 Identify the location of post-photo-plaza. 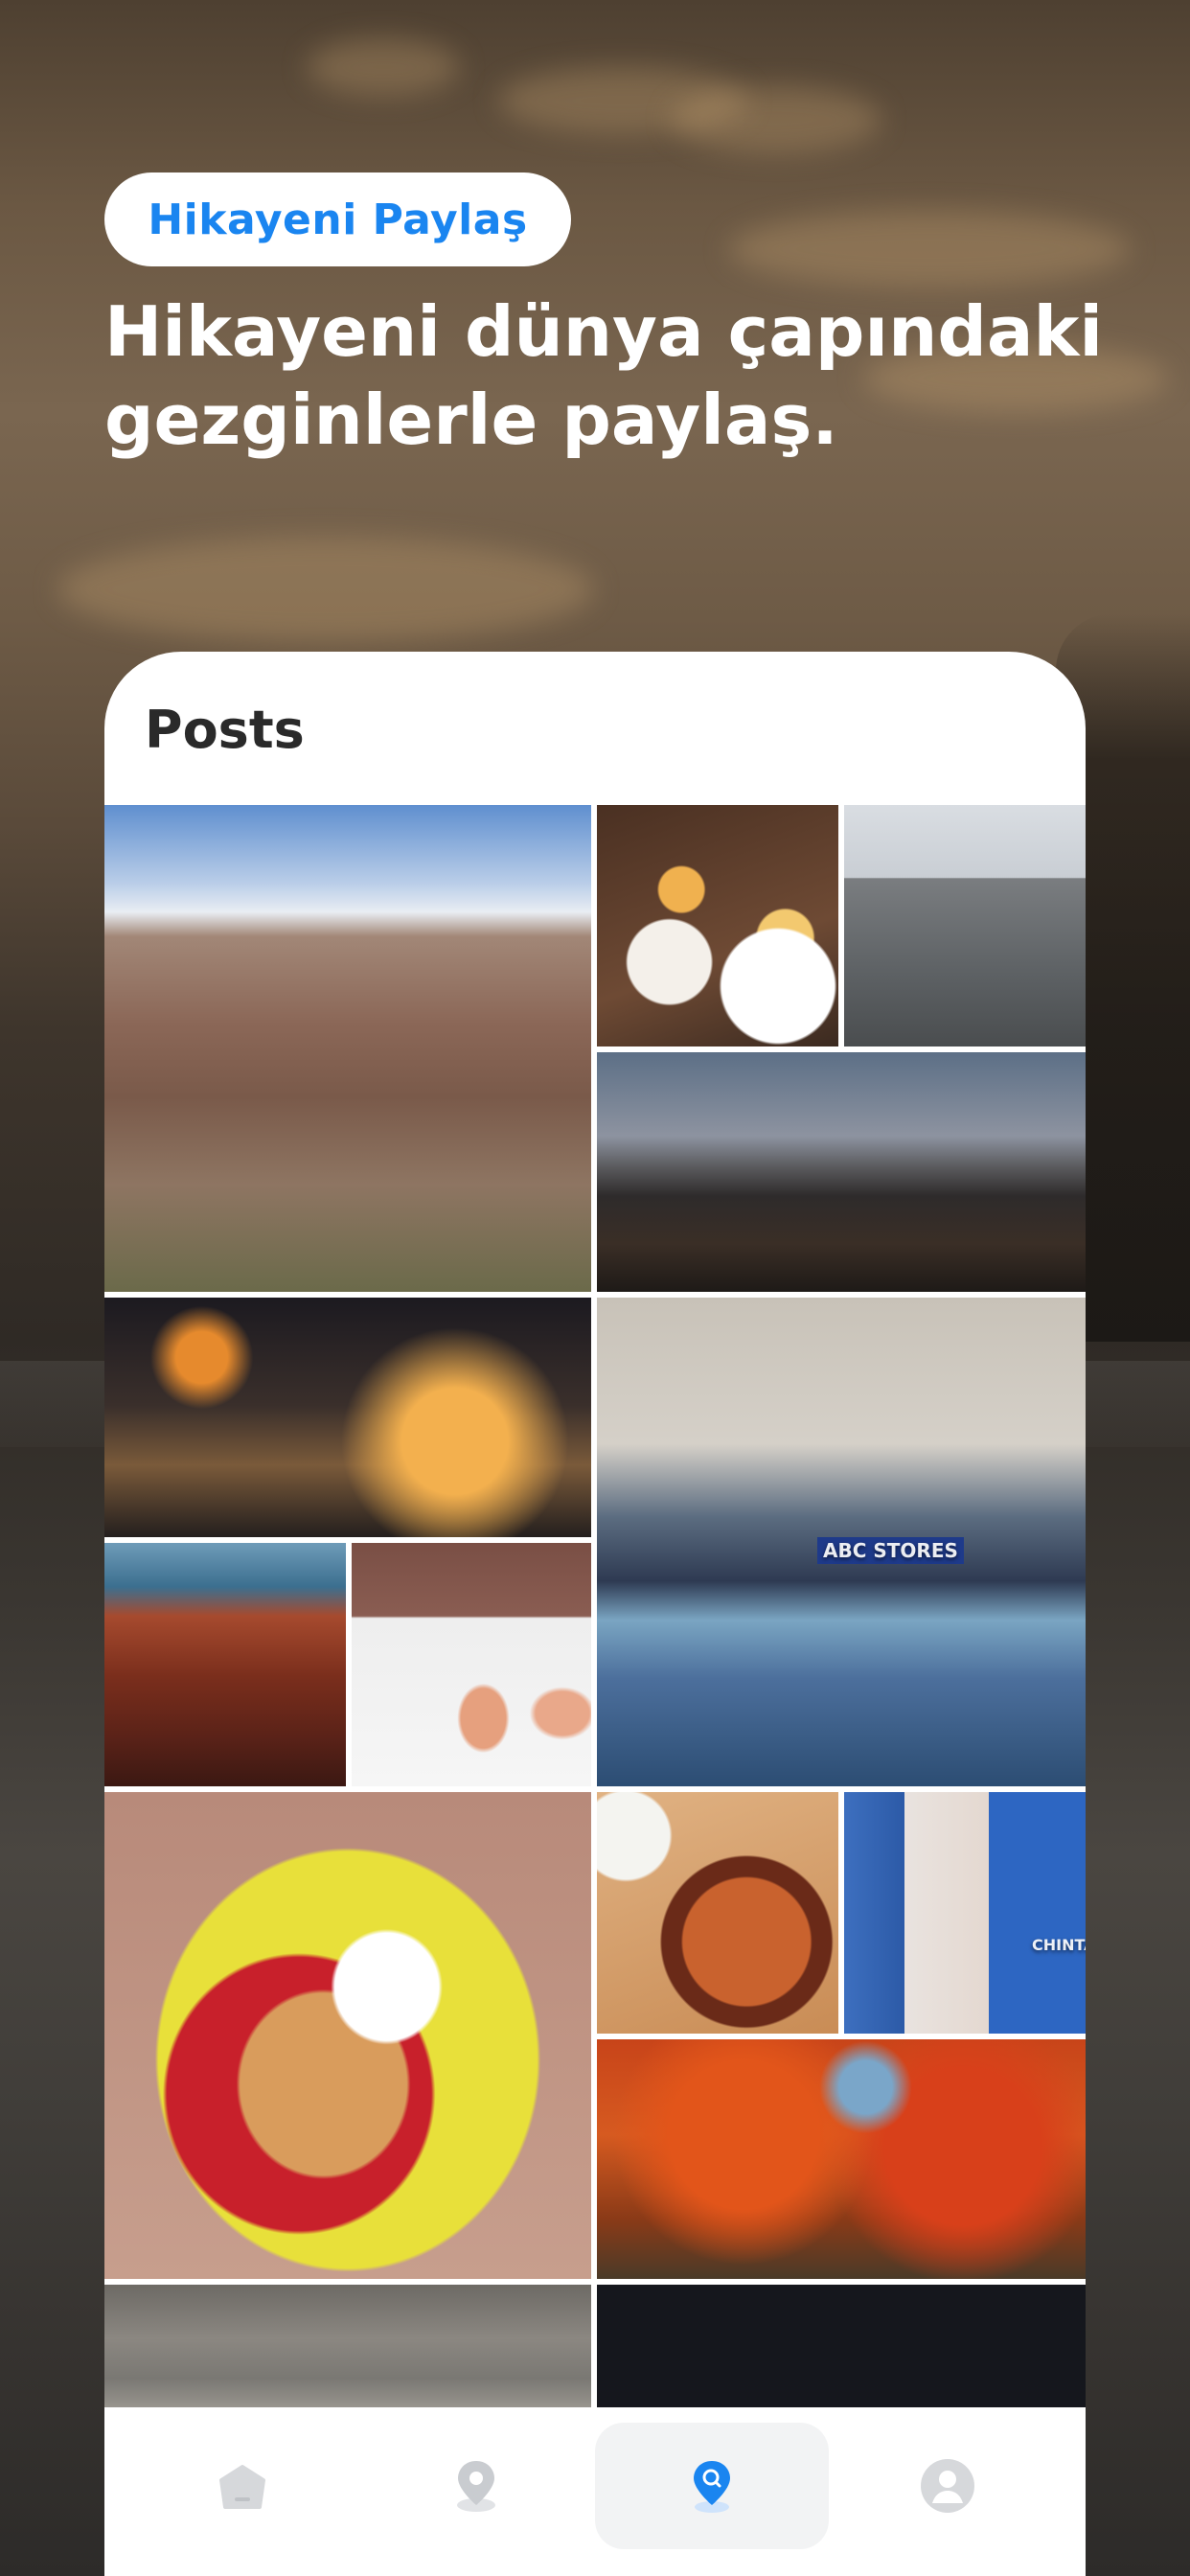
(348, 2352).